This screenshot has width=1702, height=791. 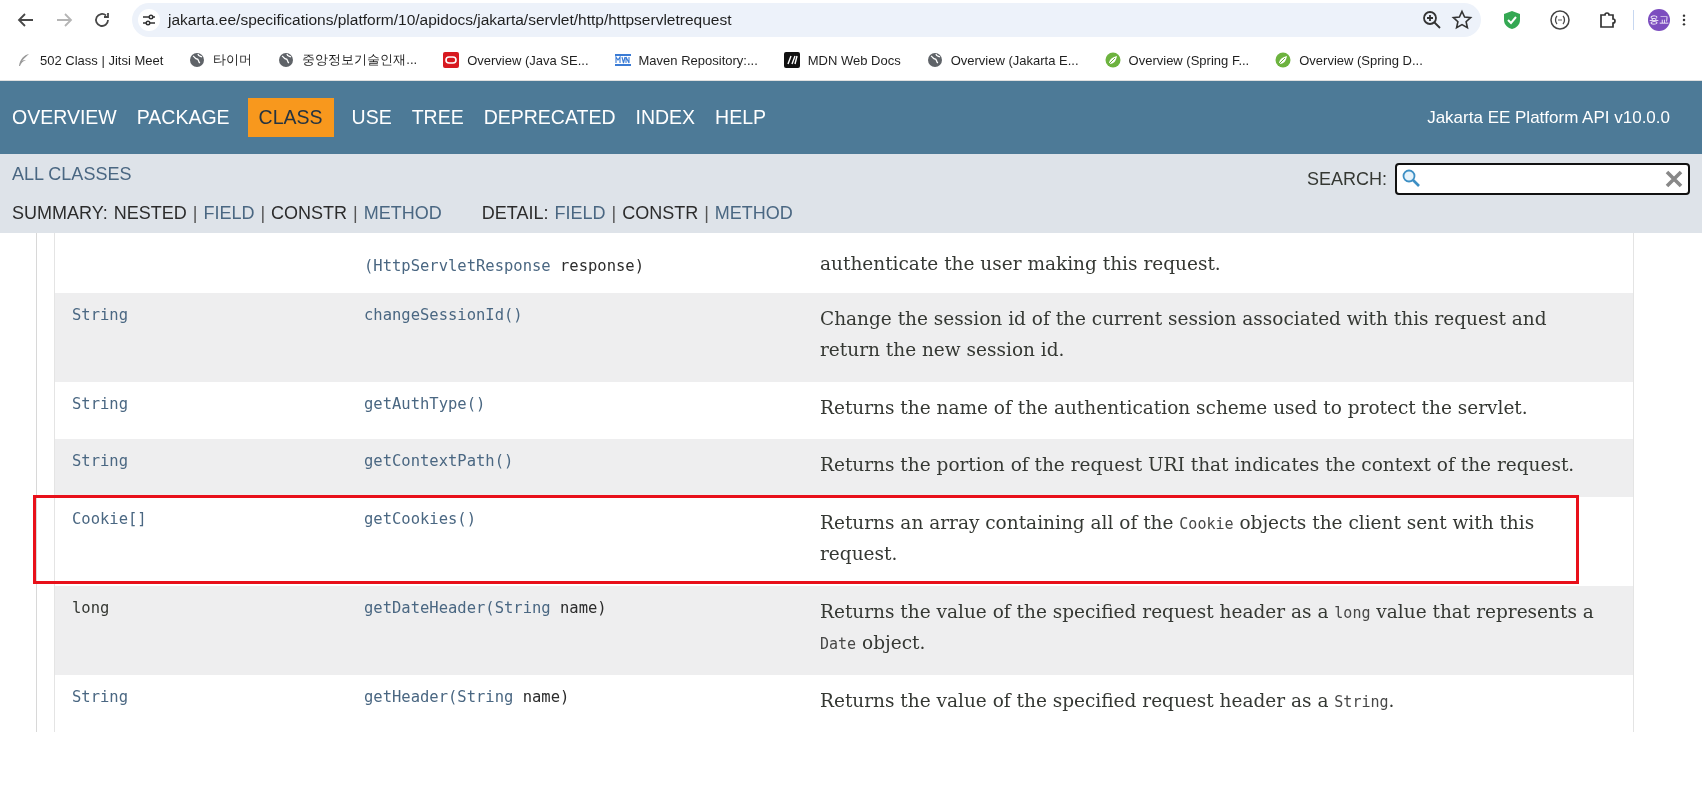 I want to click on bookmark: 502 Class | Jitsi Meet, so click(x=90, y=60).